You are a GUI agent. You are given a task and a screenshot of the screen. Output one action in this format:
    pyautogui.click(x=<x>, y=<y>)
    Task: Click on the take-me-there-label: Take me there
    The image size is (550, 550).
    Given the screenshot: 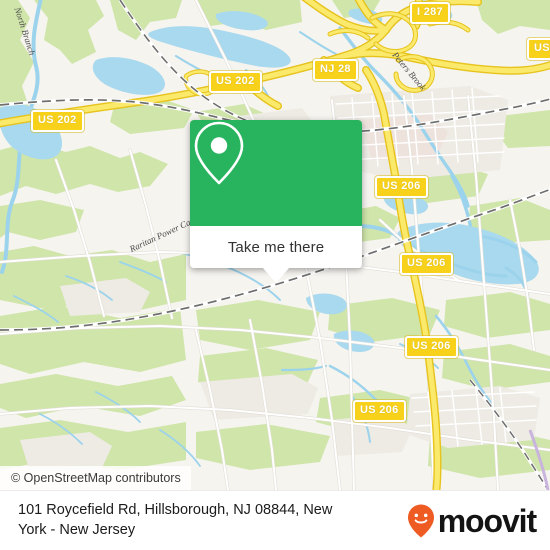 What is the action you would take?
    pyautogui.click(x=276, y=247)
    